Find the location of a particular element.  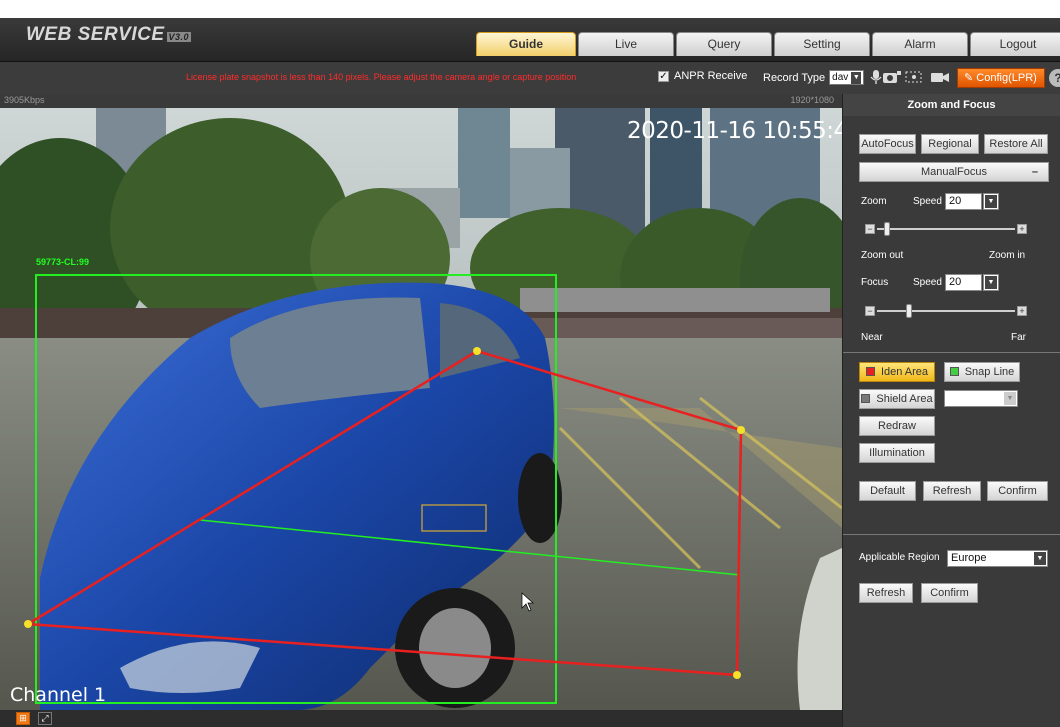

zoom-speed-label: Speed is located at coordinates (927, 201).